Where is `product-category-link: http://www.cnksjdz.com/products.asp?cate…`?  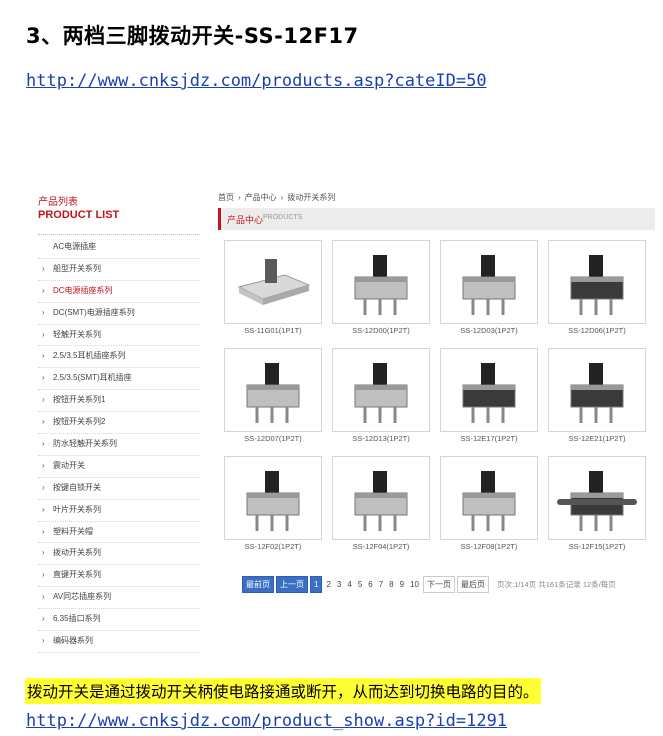 product-category-link: http://www.cnksjdz.com/products.asp?cate… is located at coordinates (256, 81).